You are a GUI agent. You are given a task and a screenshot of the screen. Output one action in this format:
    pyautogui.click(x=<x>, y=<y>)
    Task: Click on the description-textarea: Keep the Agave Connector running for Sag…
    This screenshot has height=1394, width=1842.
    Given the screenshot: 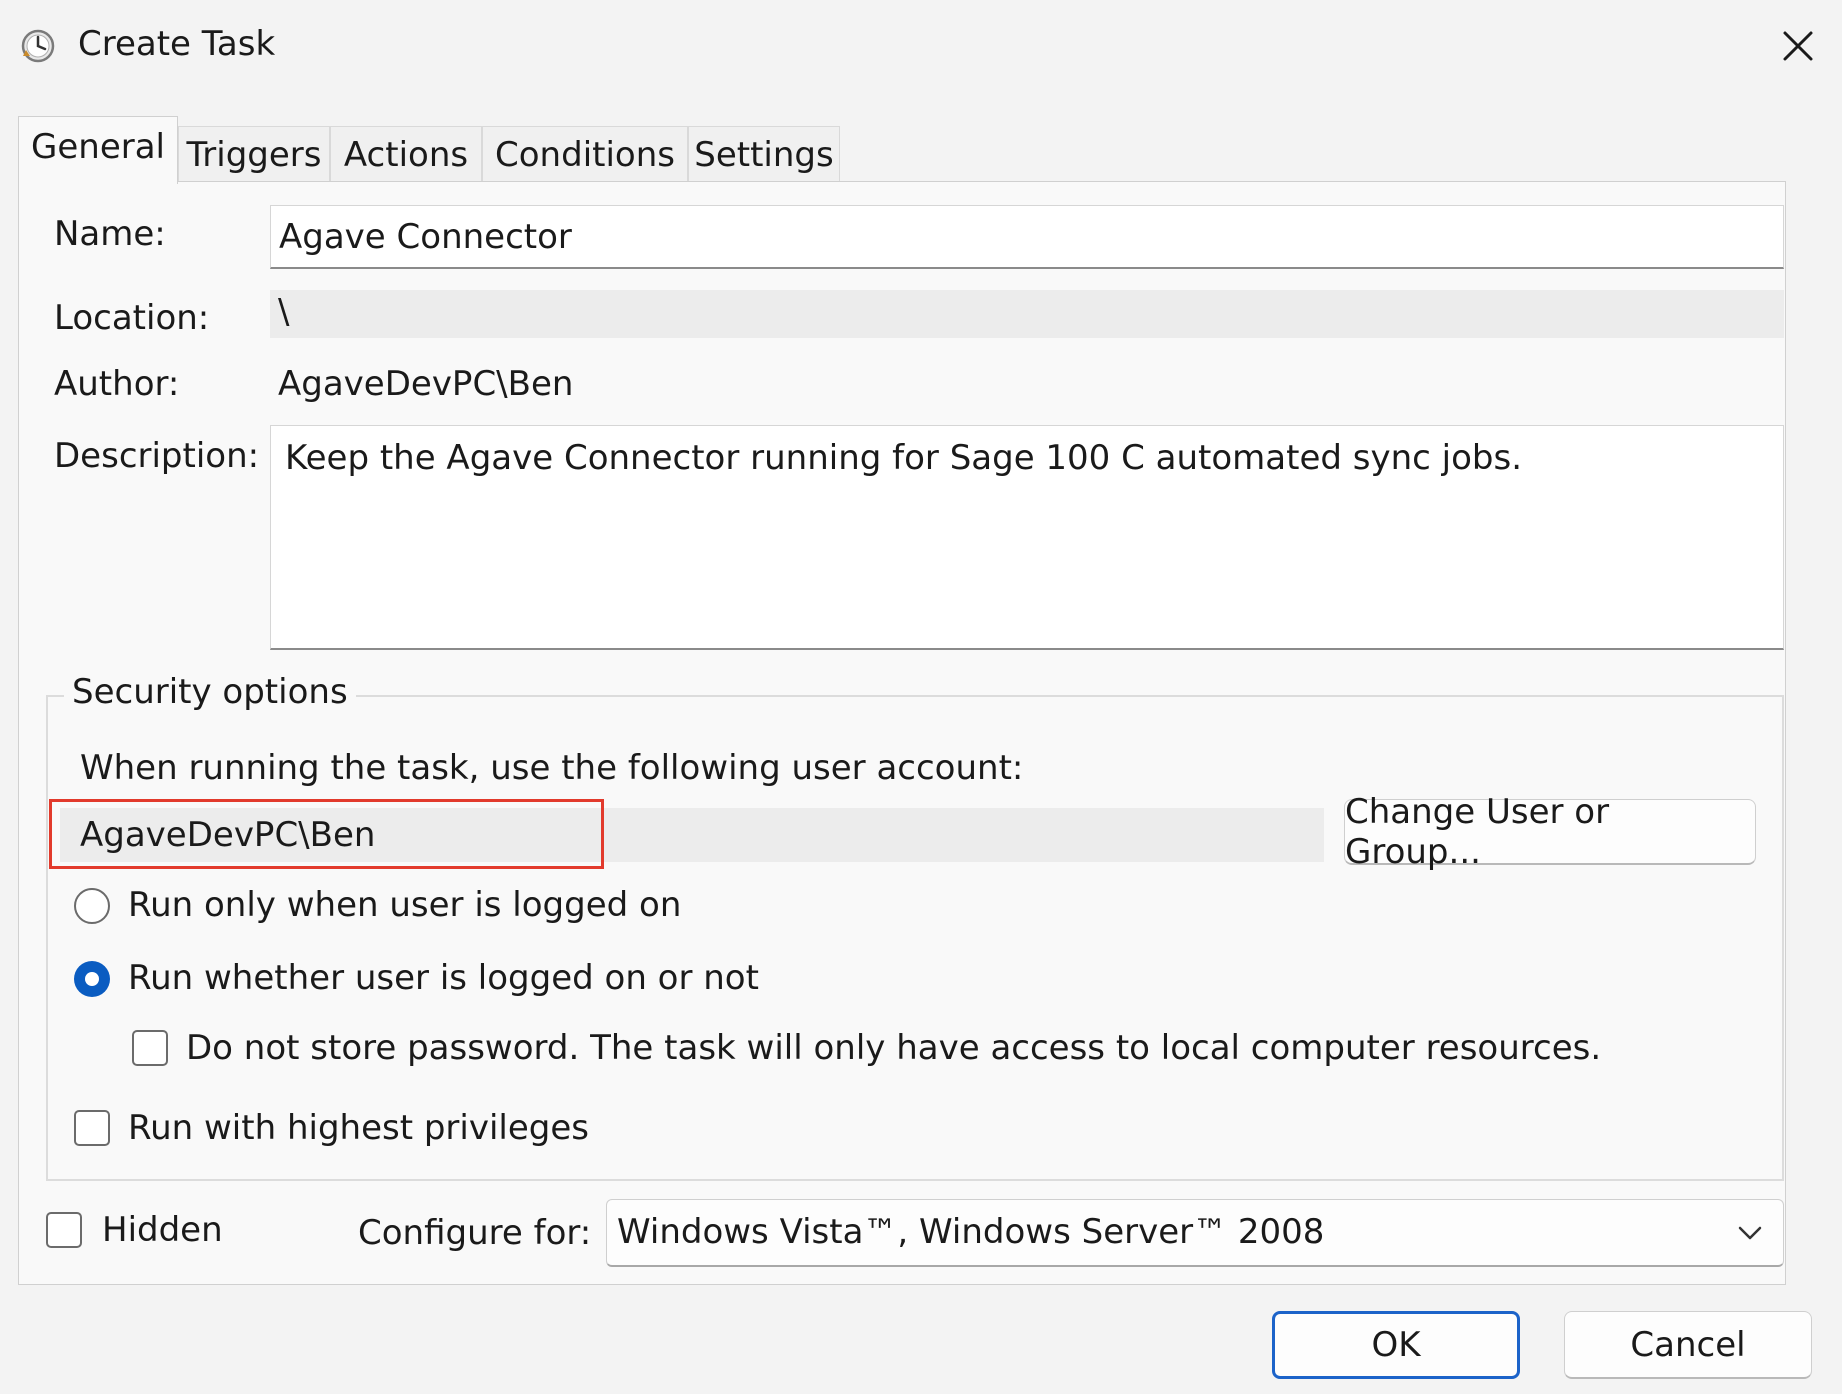 What is the action you would take?
    pyautogui.click(x=1027, y=537)
    